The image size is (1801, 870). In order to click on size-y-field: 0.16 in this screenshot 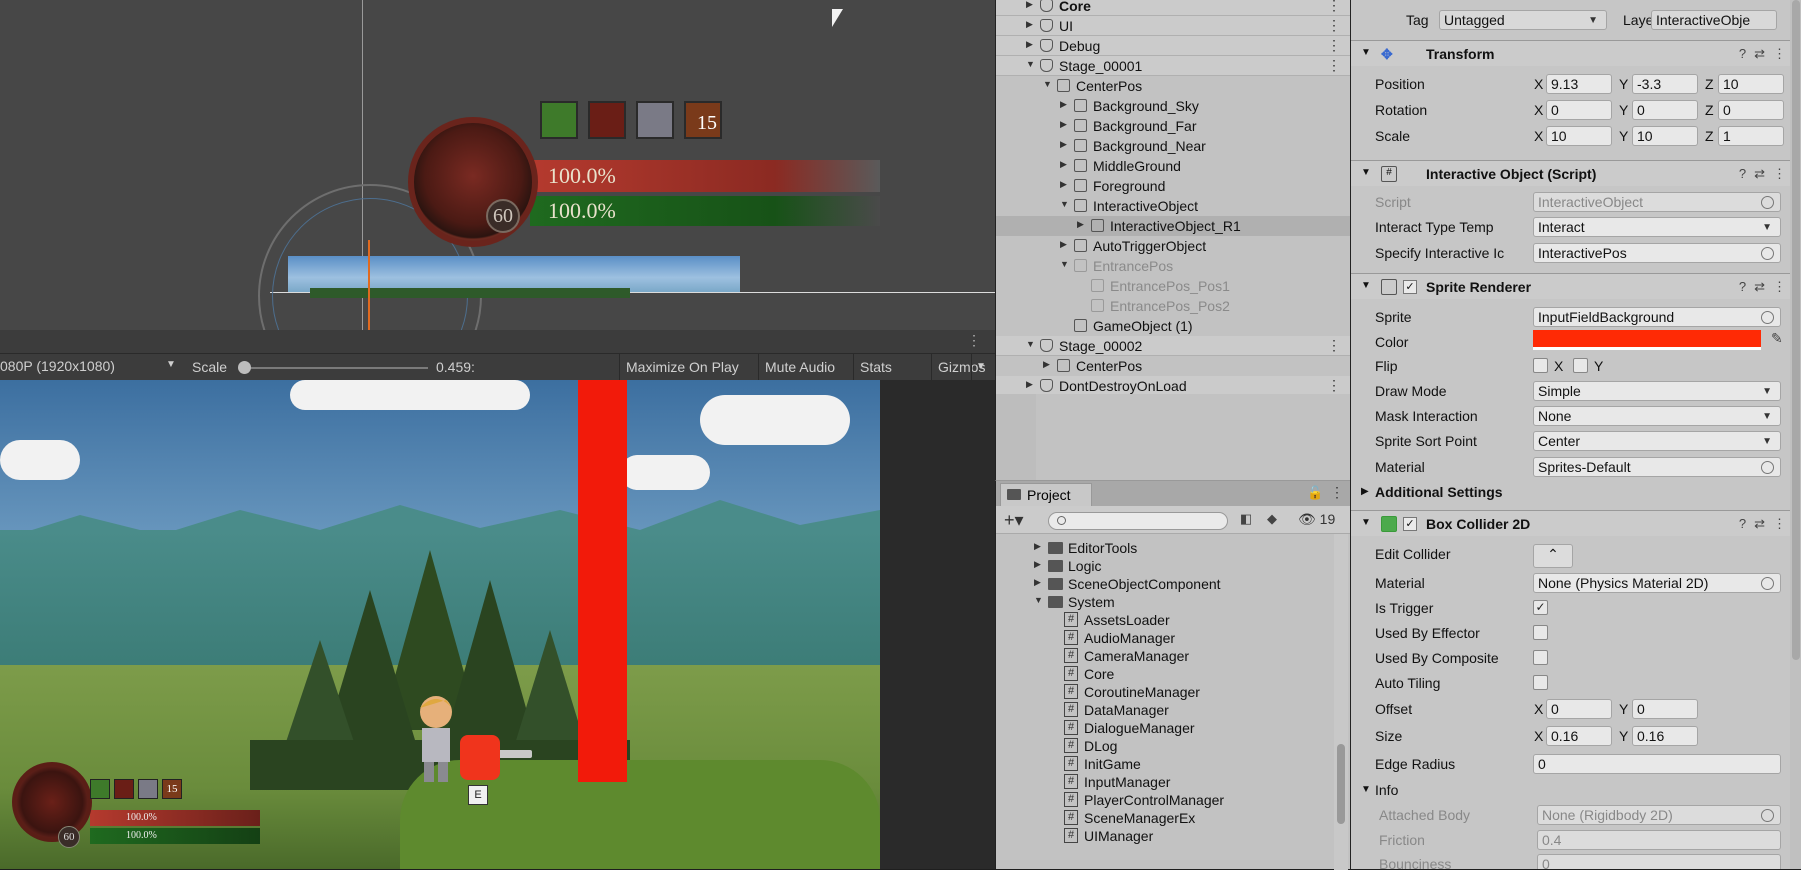, I will do `click(1665, 736)`.